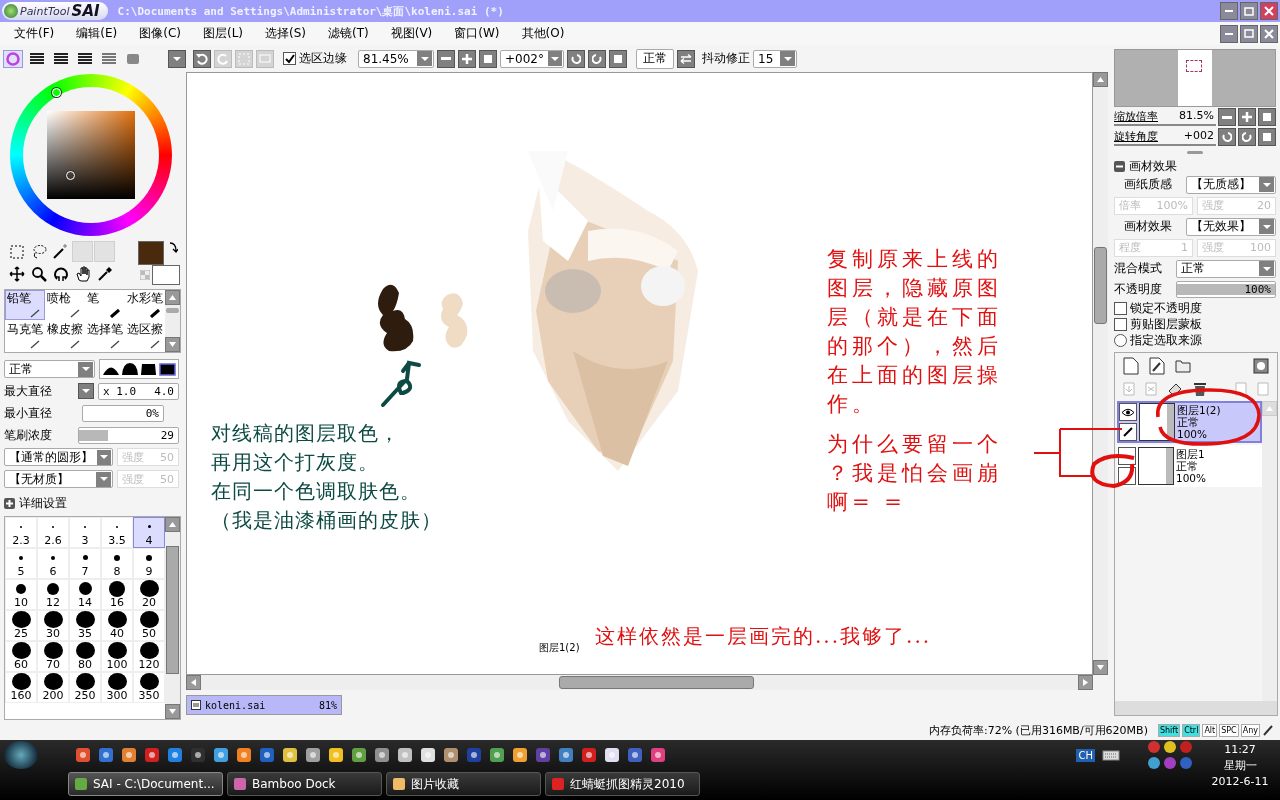 The height and width of the screenshot is (800, 1280). I want to click on zoom-field: 81.45%, so click(396, 58).